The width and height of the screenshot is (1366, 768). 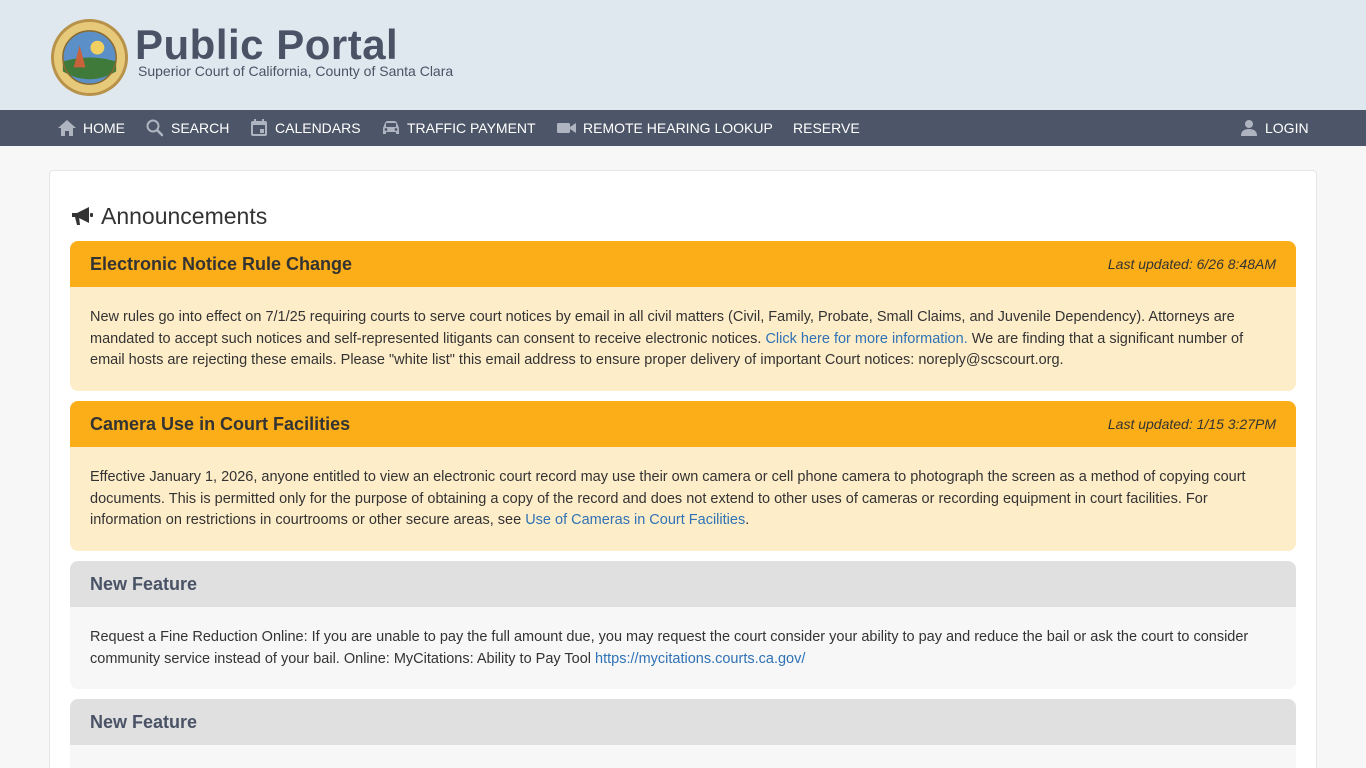 I want to click on nav-login-label: LOGIN, so click(x=1287, y=128).